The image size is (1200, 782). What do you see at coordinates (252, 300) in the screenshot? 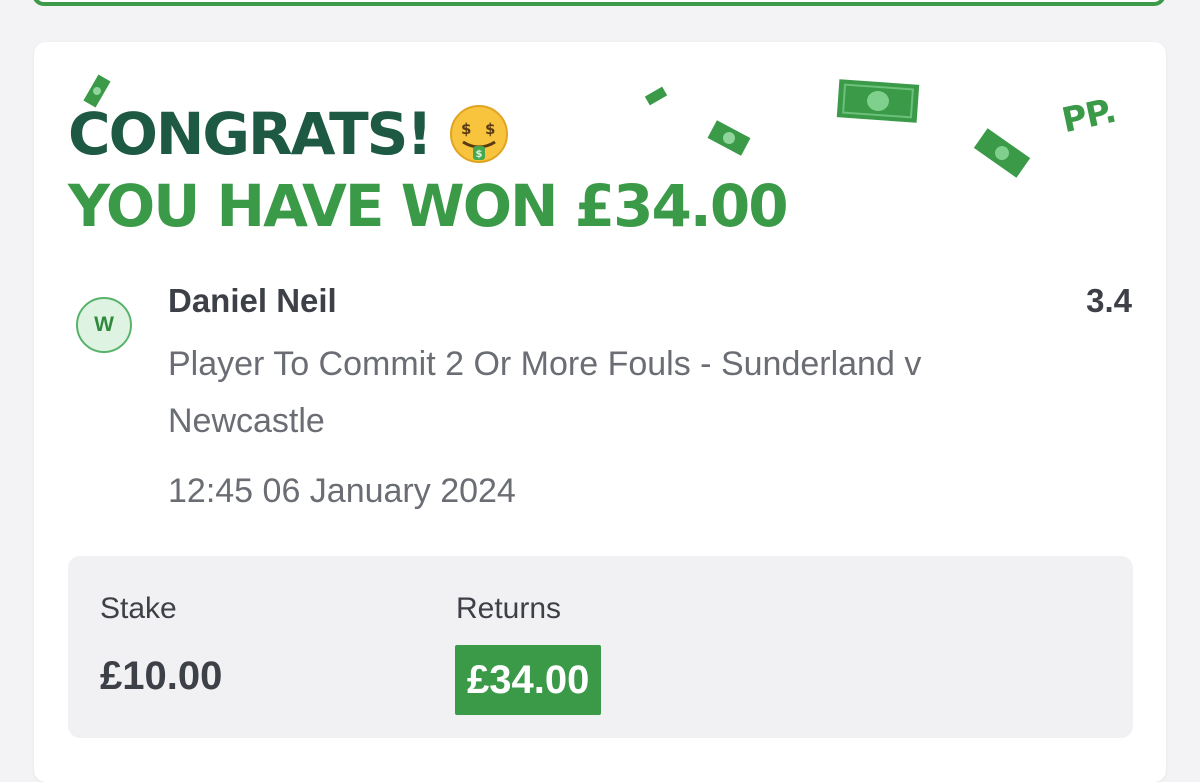
I see `selection-name: Daniel Neil` at bounding box center [252, 300].